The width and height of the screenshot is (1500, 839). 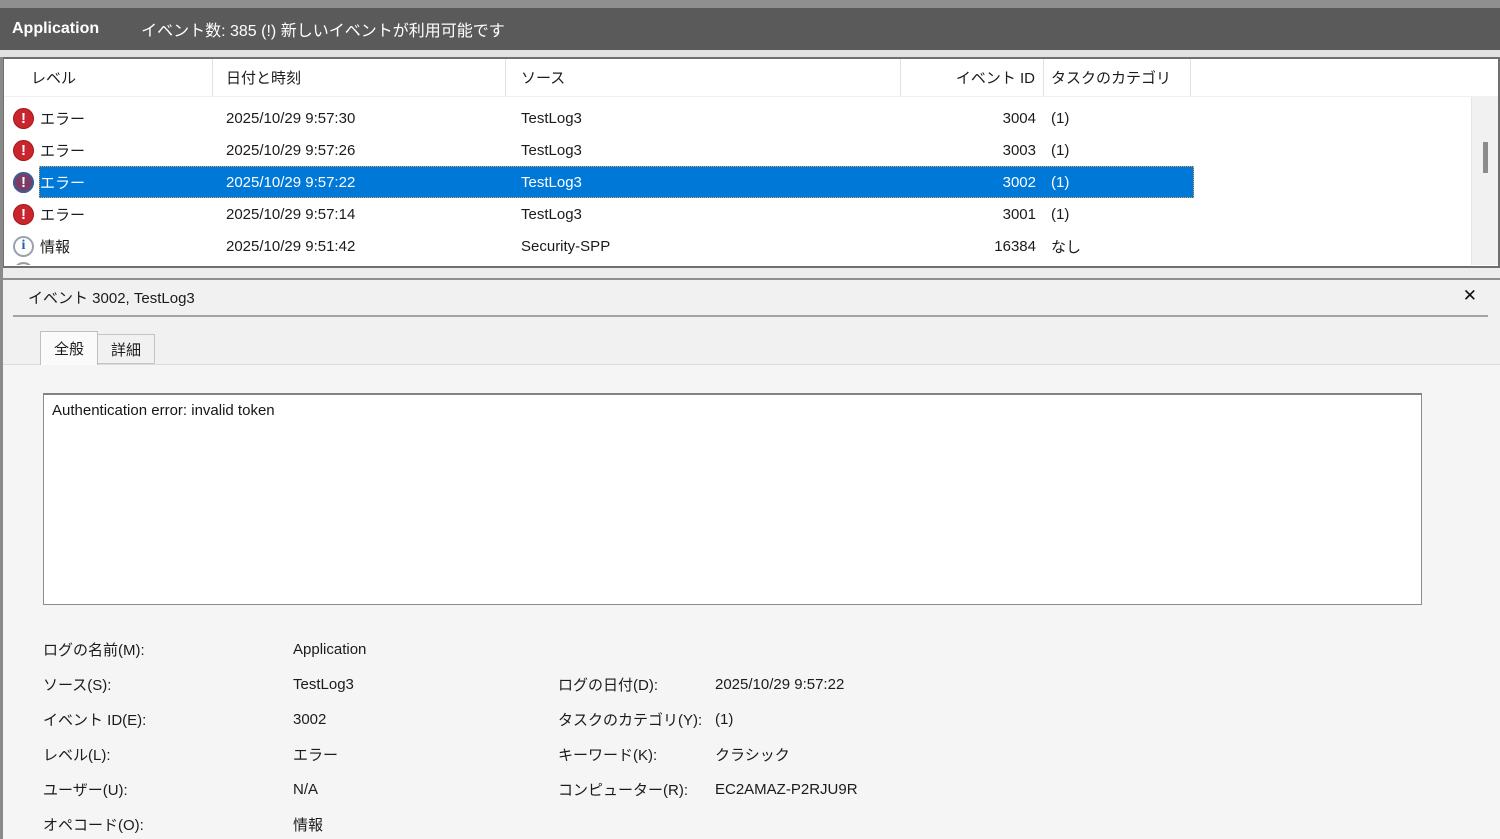 I want to click on tab-general: 全般, so click(x=69, y=348).